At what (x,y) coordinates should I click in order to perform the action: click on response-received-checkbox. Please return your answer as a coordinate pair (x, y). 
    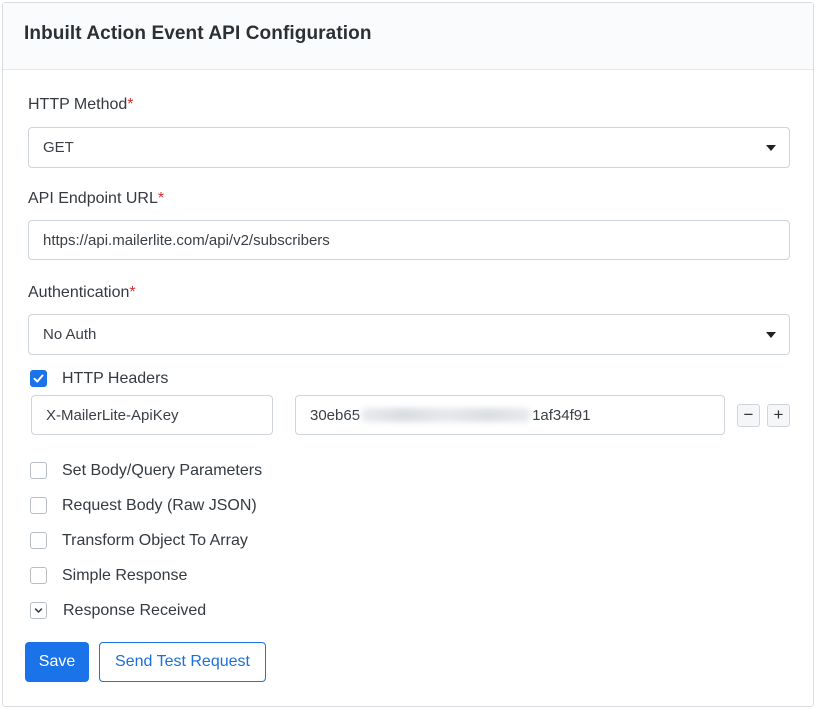
    Looking at the image, I should click on (38, 610).